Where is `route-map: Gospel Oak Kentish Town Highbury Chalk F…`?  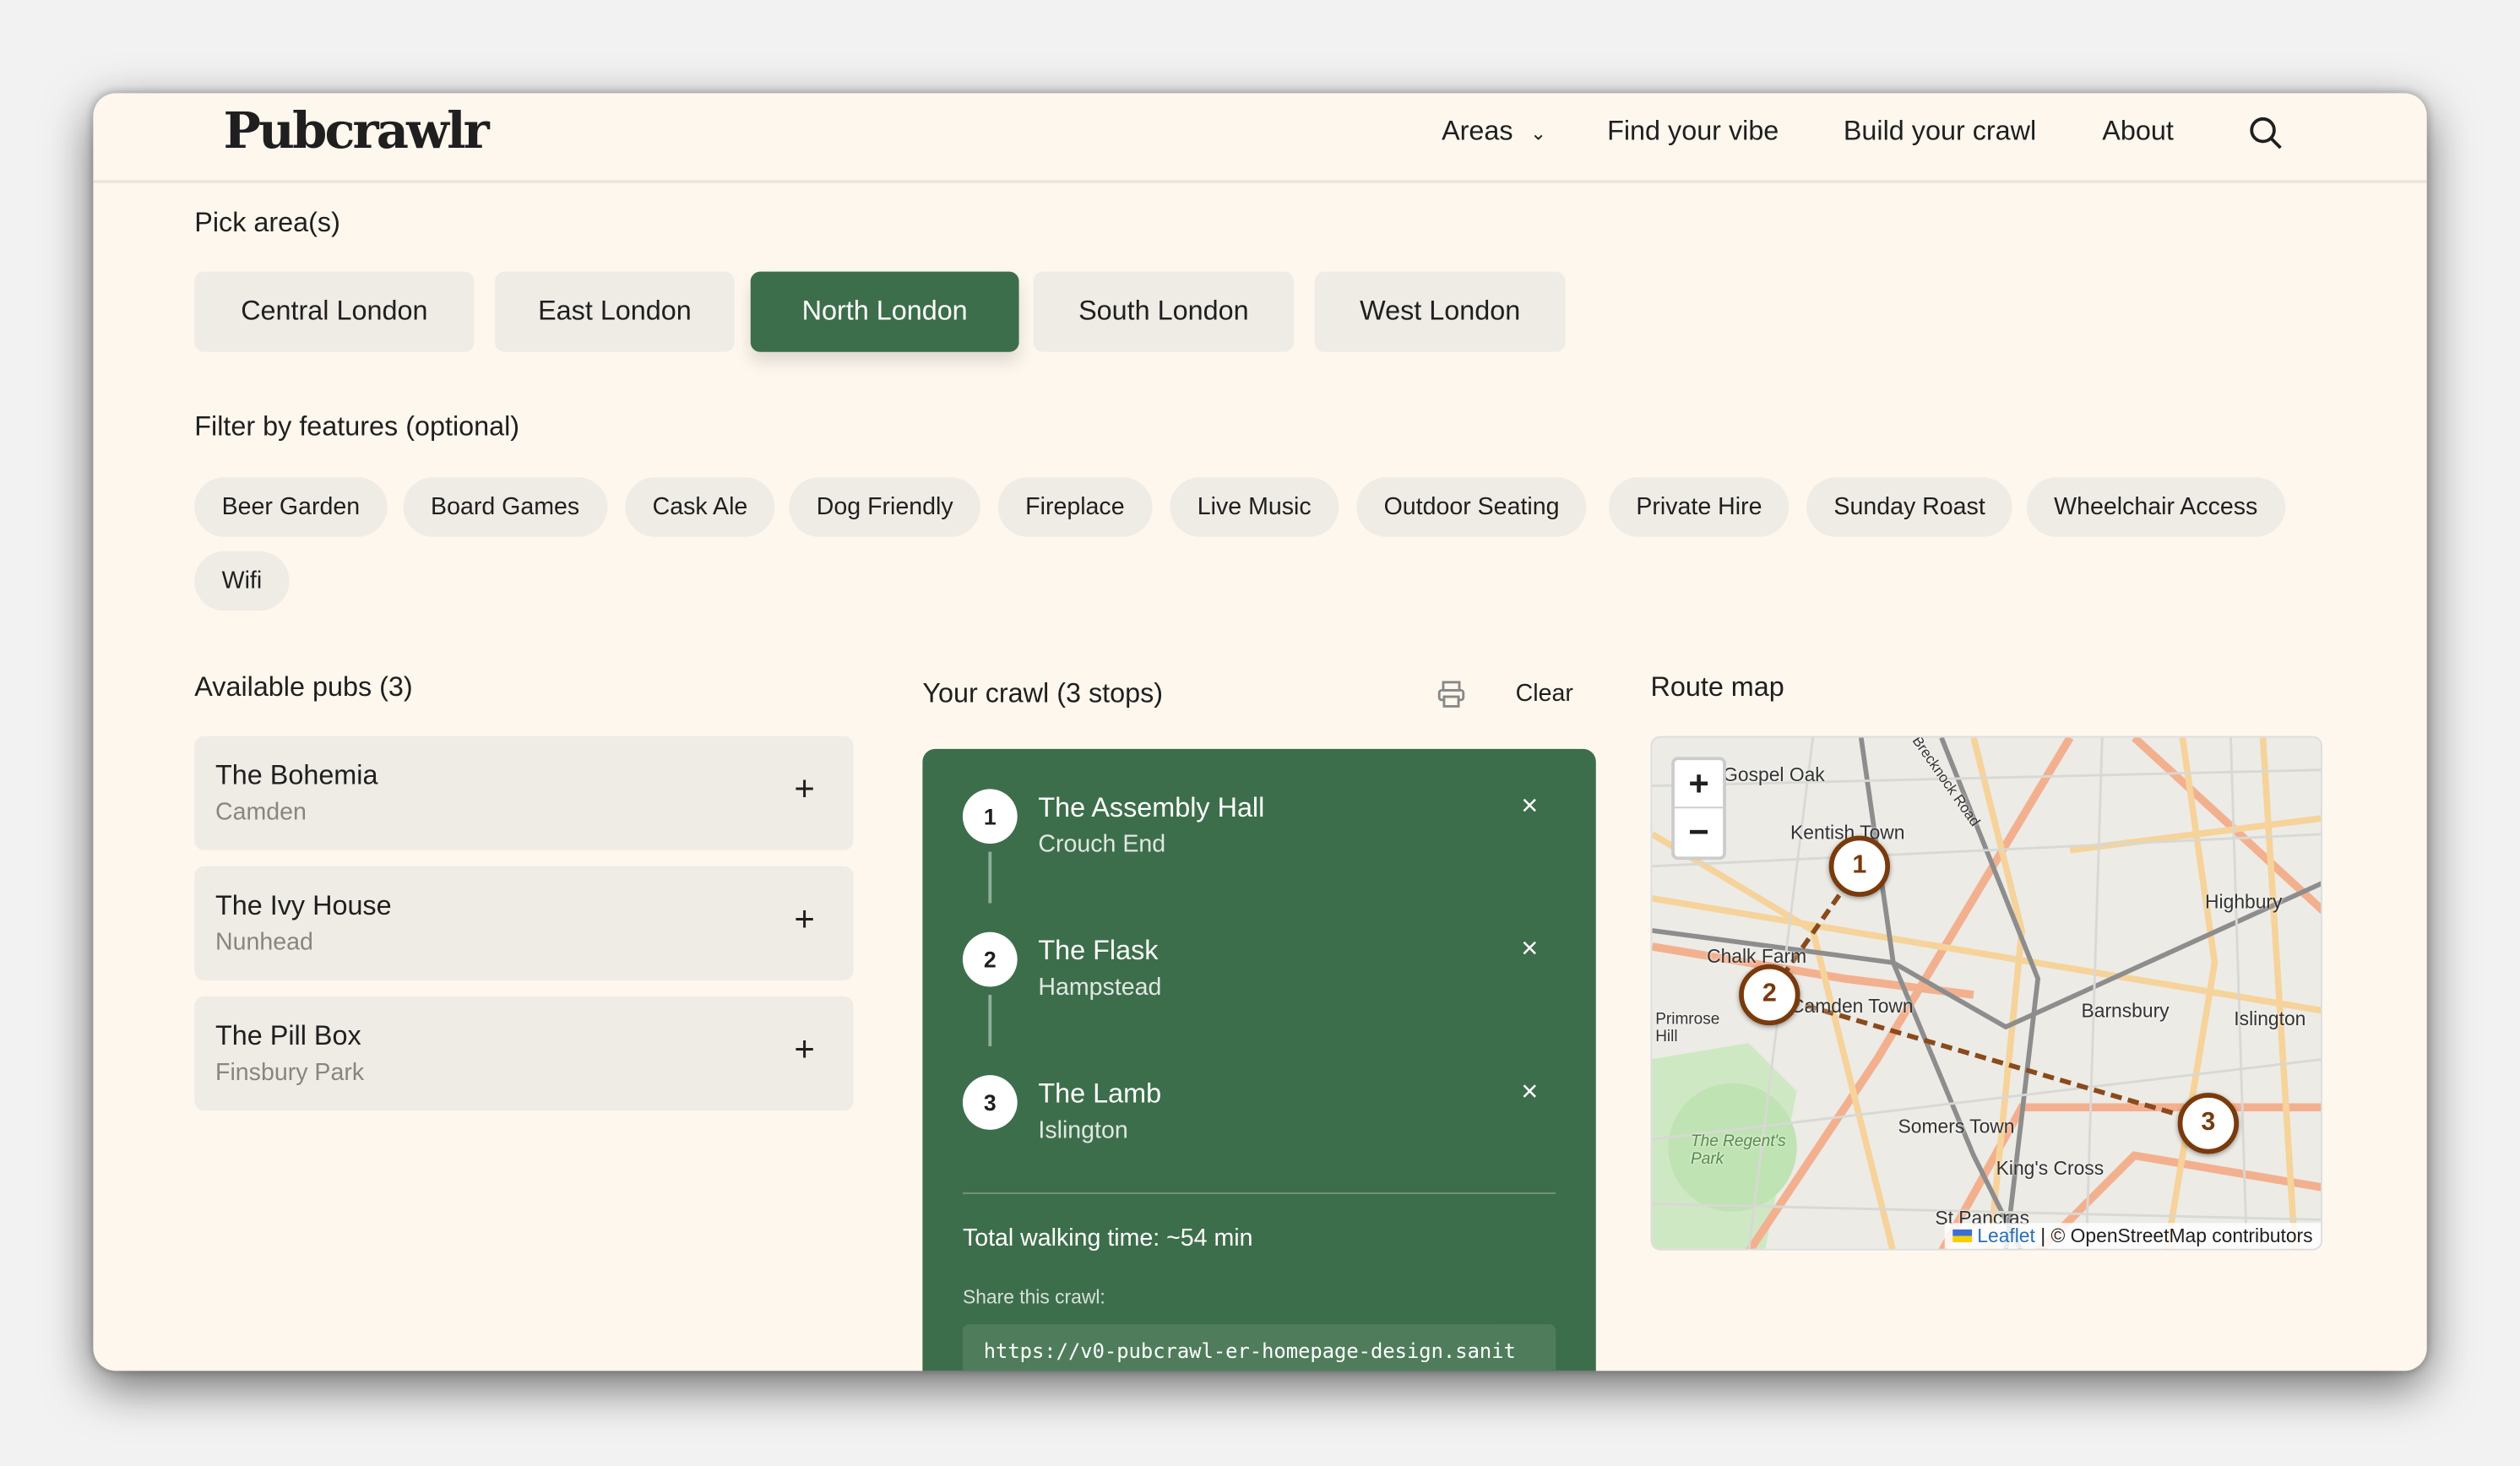 route-map: Gospel Oak Kentish Town Highbury Chalk F… is located at coordinates (1986, 994).